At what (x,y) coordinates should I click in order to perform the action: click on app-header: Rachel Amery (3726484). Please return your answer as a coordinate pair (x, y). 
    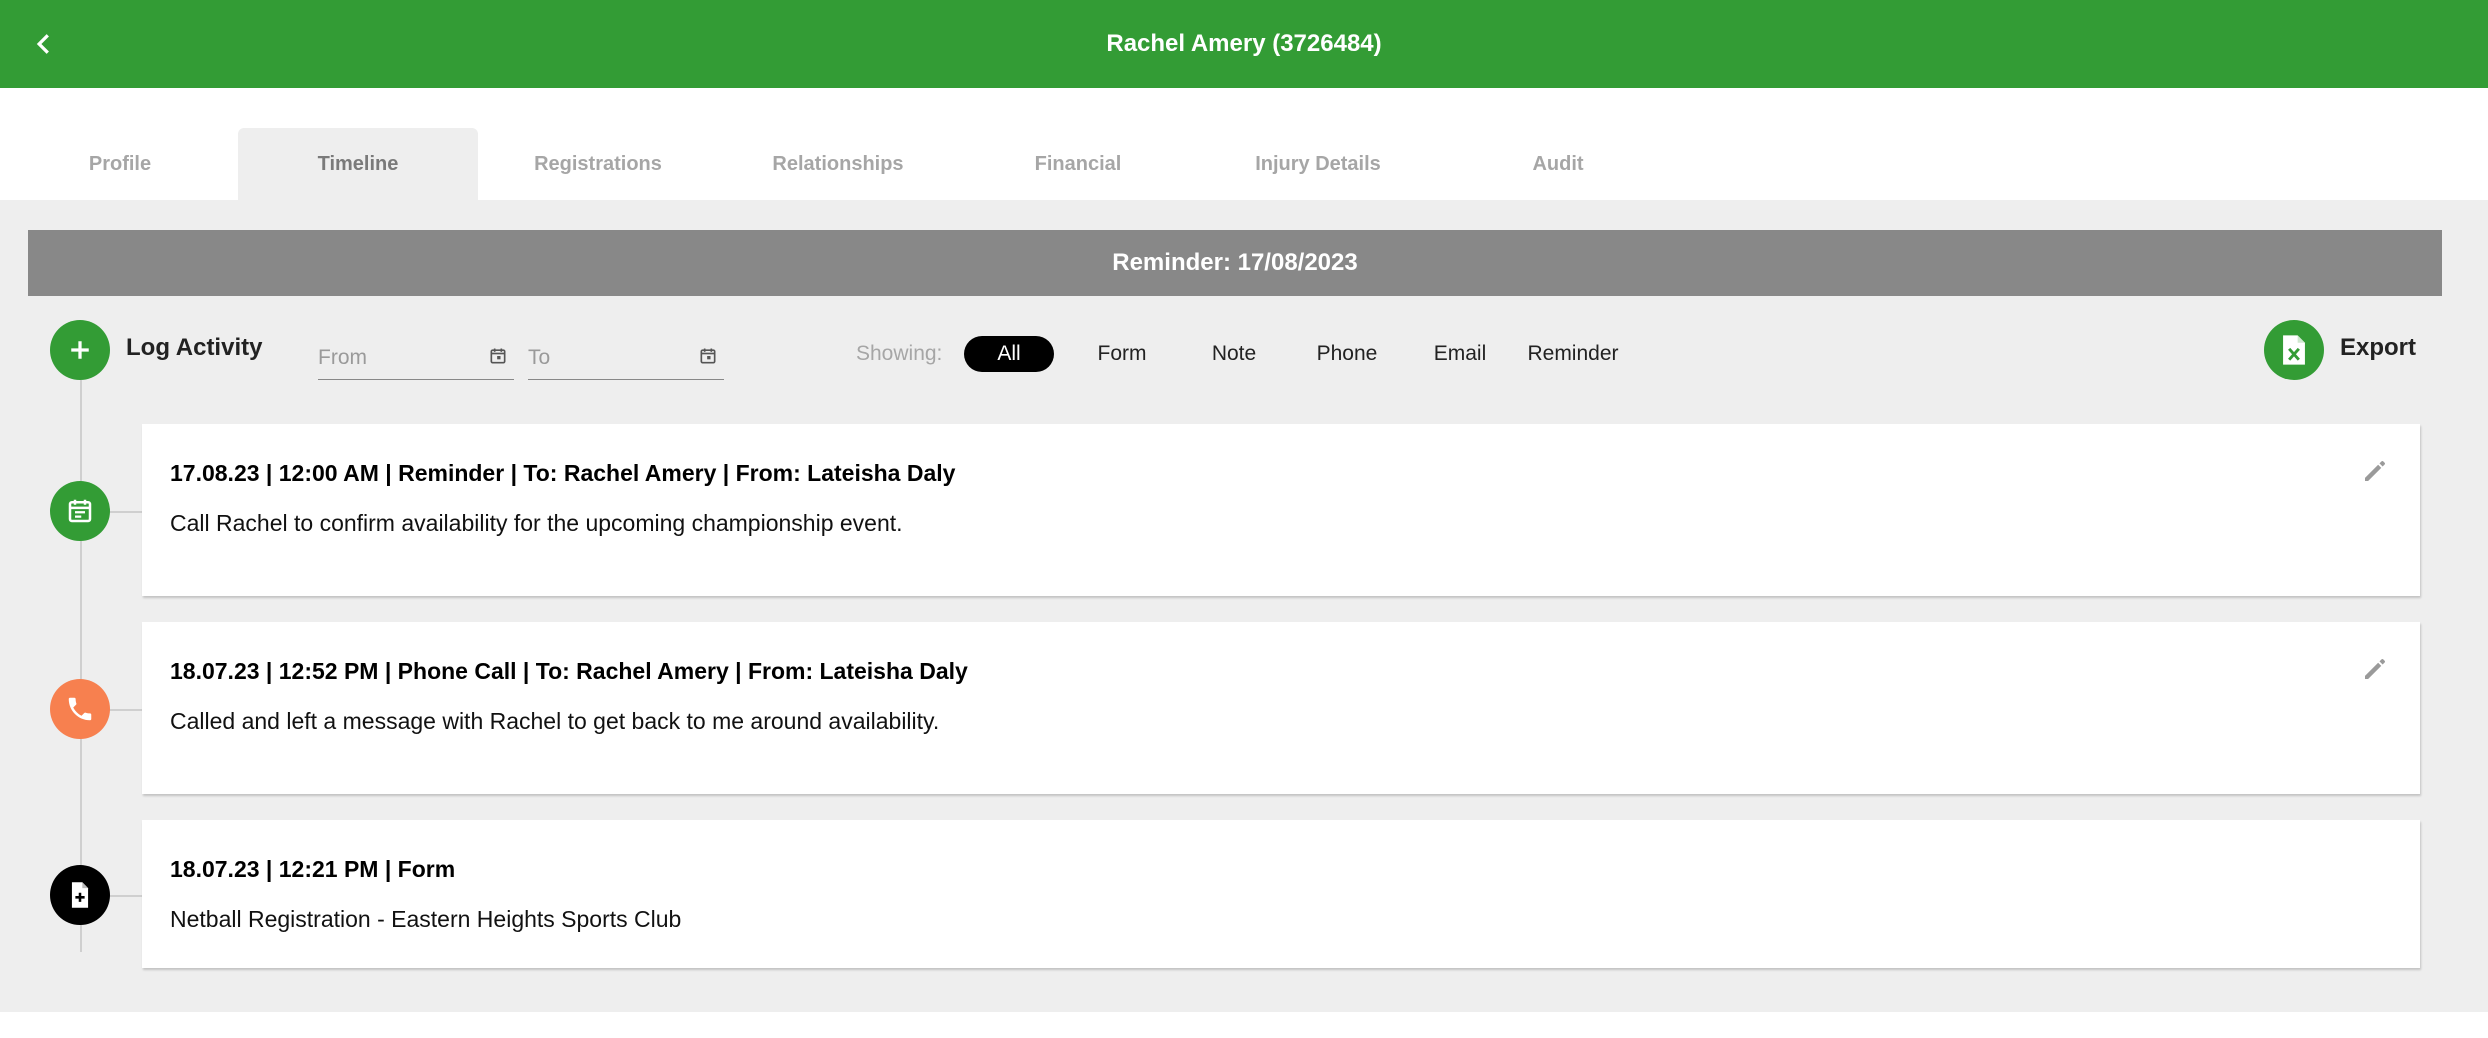
    Looking at the image, I should click on (1244, 44).